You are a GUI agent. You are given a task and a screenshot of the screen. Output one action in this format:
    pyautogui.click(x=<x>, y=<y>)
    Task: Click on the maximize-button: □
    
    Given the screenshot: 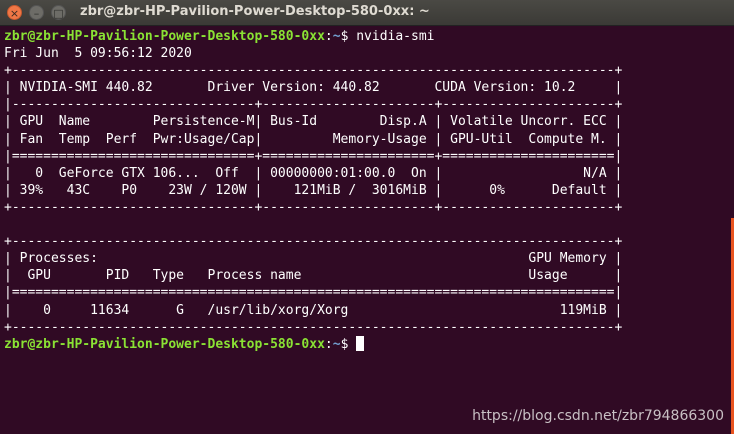 What is the action you would take?
    pyautogui.click(x=58, y=12)
    